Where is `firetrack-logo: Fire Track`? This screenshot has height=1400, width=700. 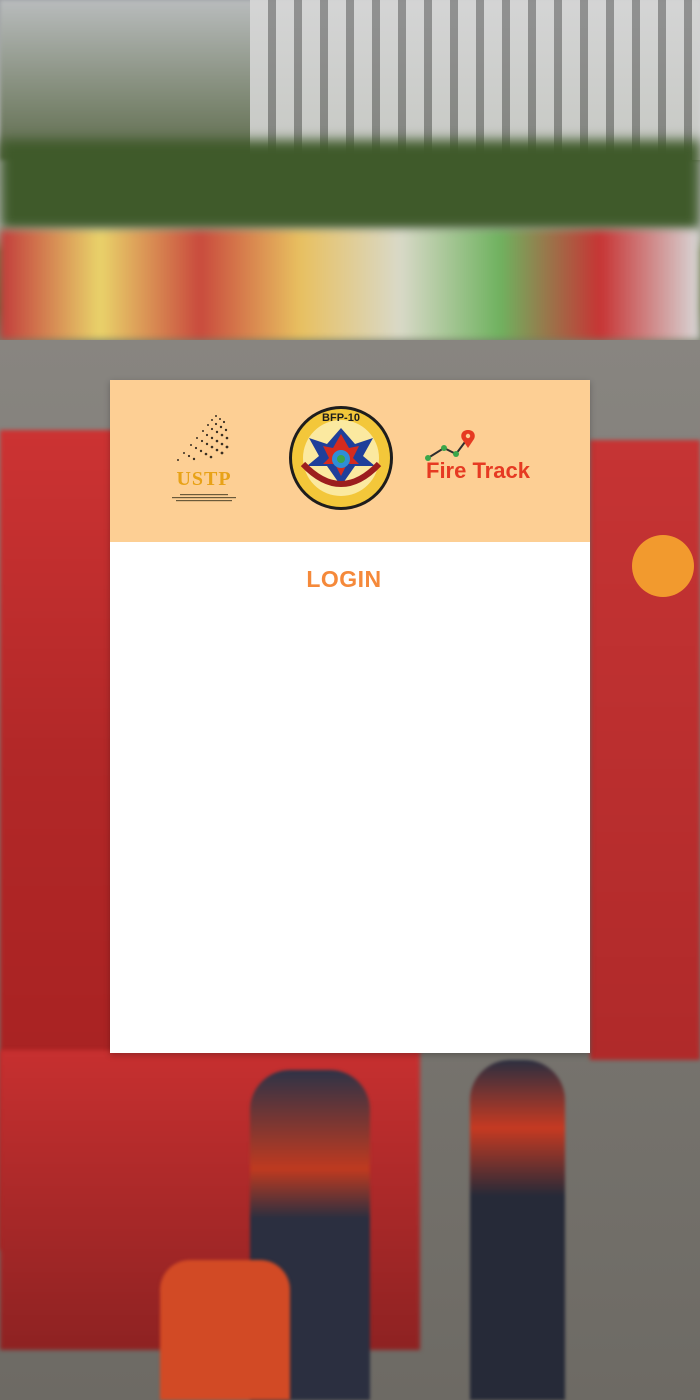
firetrack-logo: Fire Track is located at coordinates (500, 462).